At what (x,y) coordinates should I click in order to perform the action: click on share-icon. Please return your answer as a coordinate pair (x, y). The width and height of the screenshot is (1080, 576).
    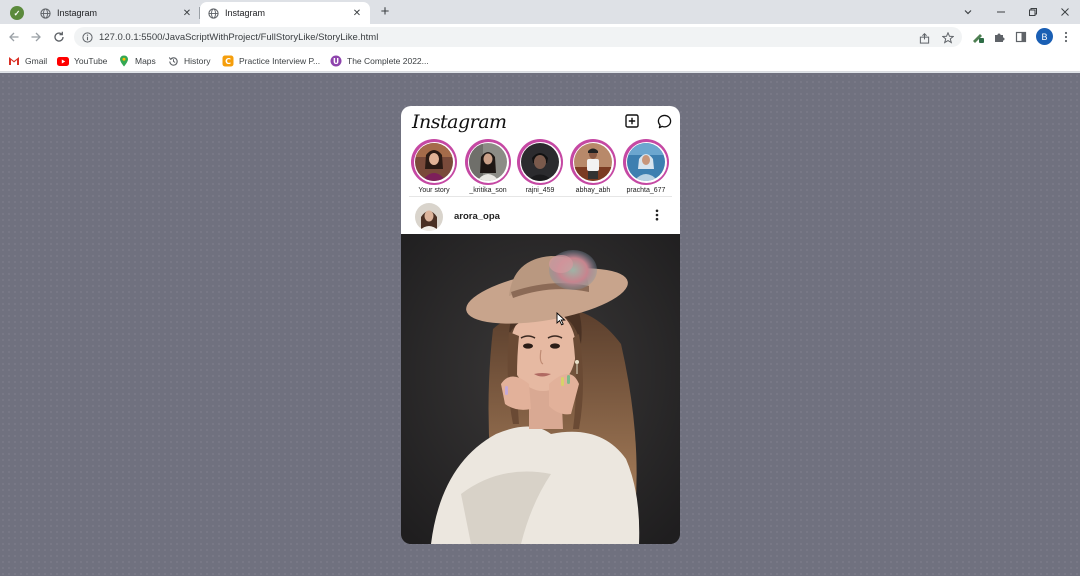
    Looking at the image, I should click on (924, 38).